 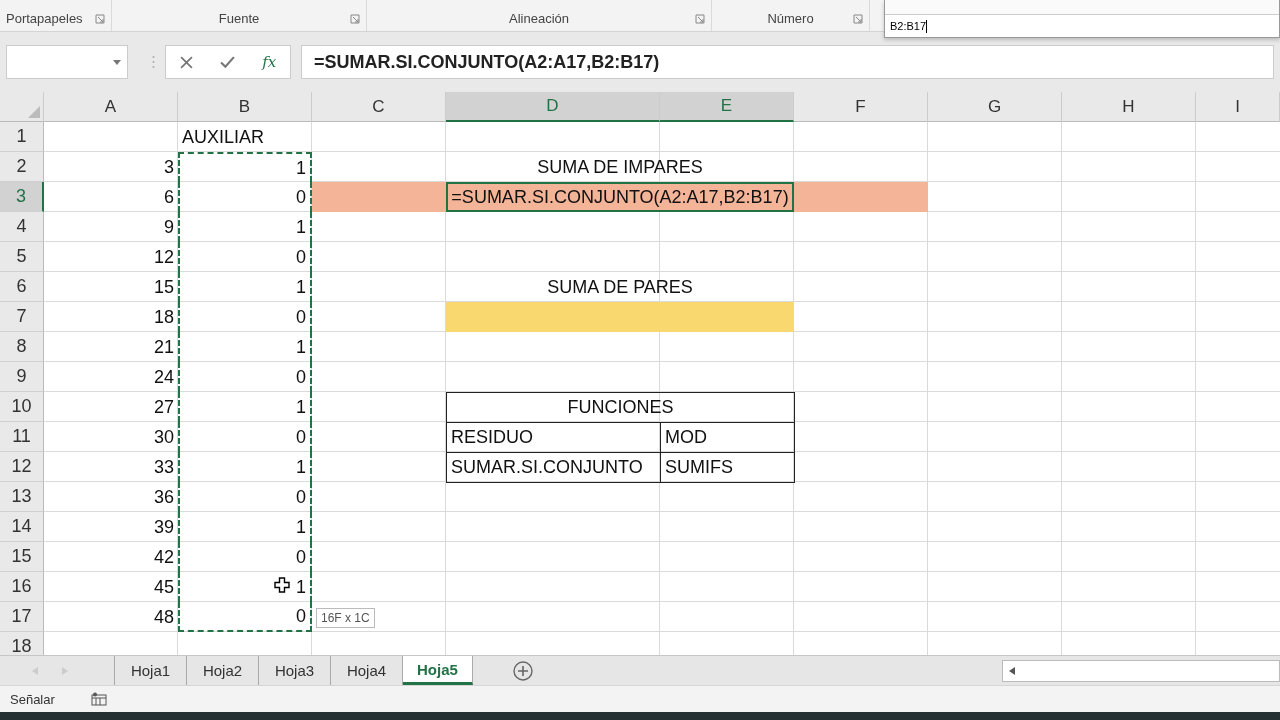 What do you see at coordinates (22, 587) in the screenshot?
I see `row-header: 16` at bounding box center [22, 587].